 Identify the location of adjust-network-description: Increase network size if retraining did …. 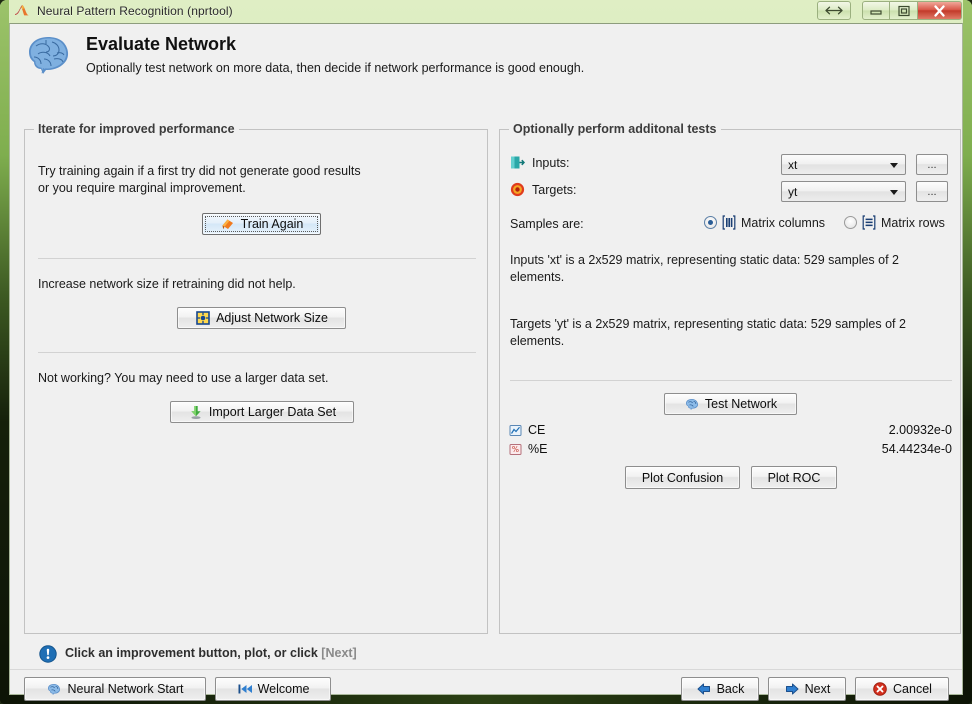
(167, 284).